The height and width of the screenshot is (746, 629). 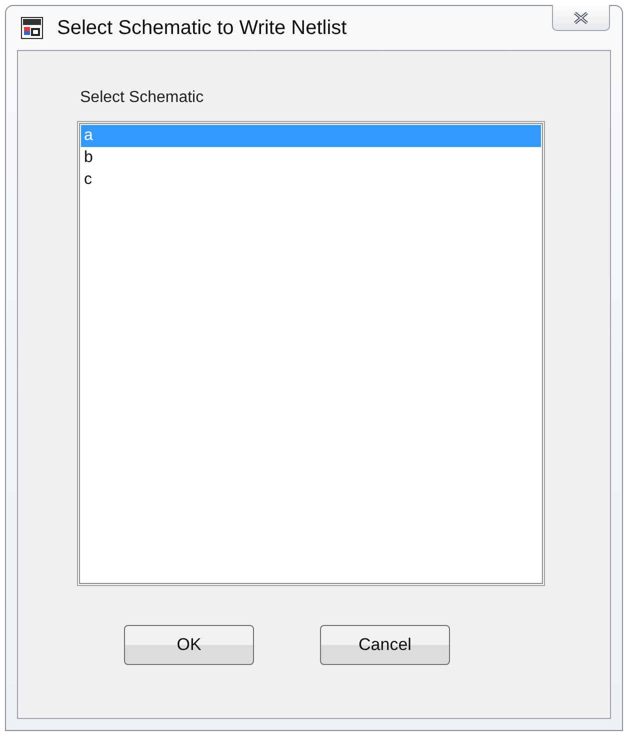 What do you see at coordinates (202, 28) in the screenshot?
I see `window-title: Select Schematic to Write Netlist` at bounding box center [202, 28].